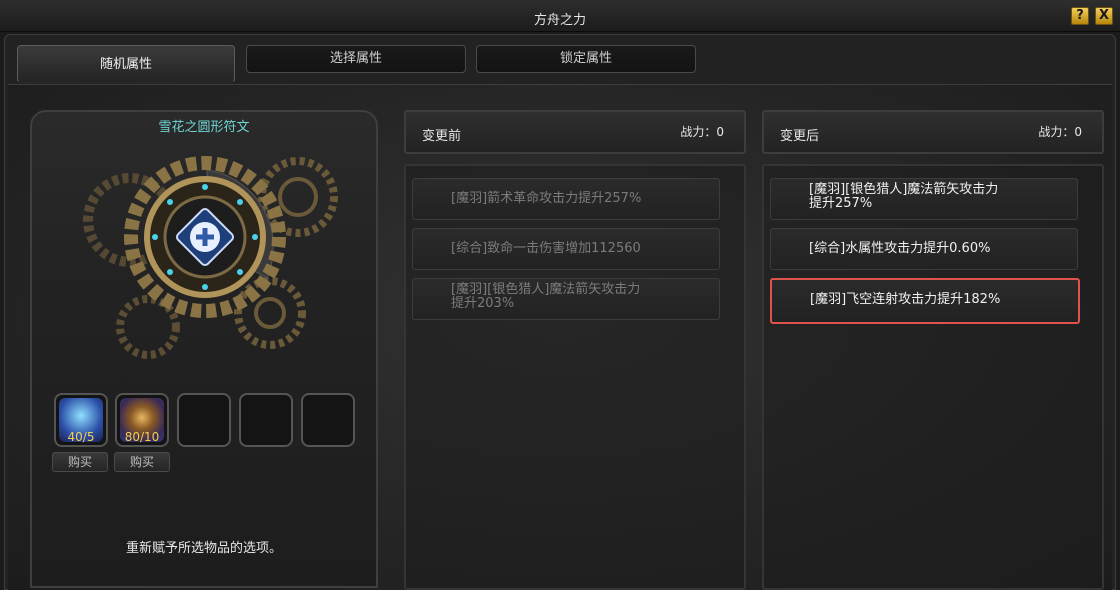 The height and width of the screenshot is (590, 1120). What do you see at coordinates (702, 132) in the screenshot?
I see `before-power: 战力：0` at bounding box center [702, 132].